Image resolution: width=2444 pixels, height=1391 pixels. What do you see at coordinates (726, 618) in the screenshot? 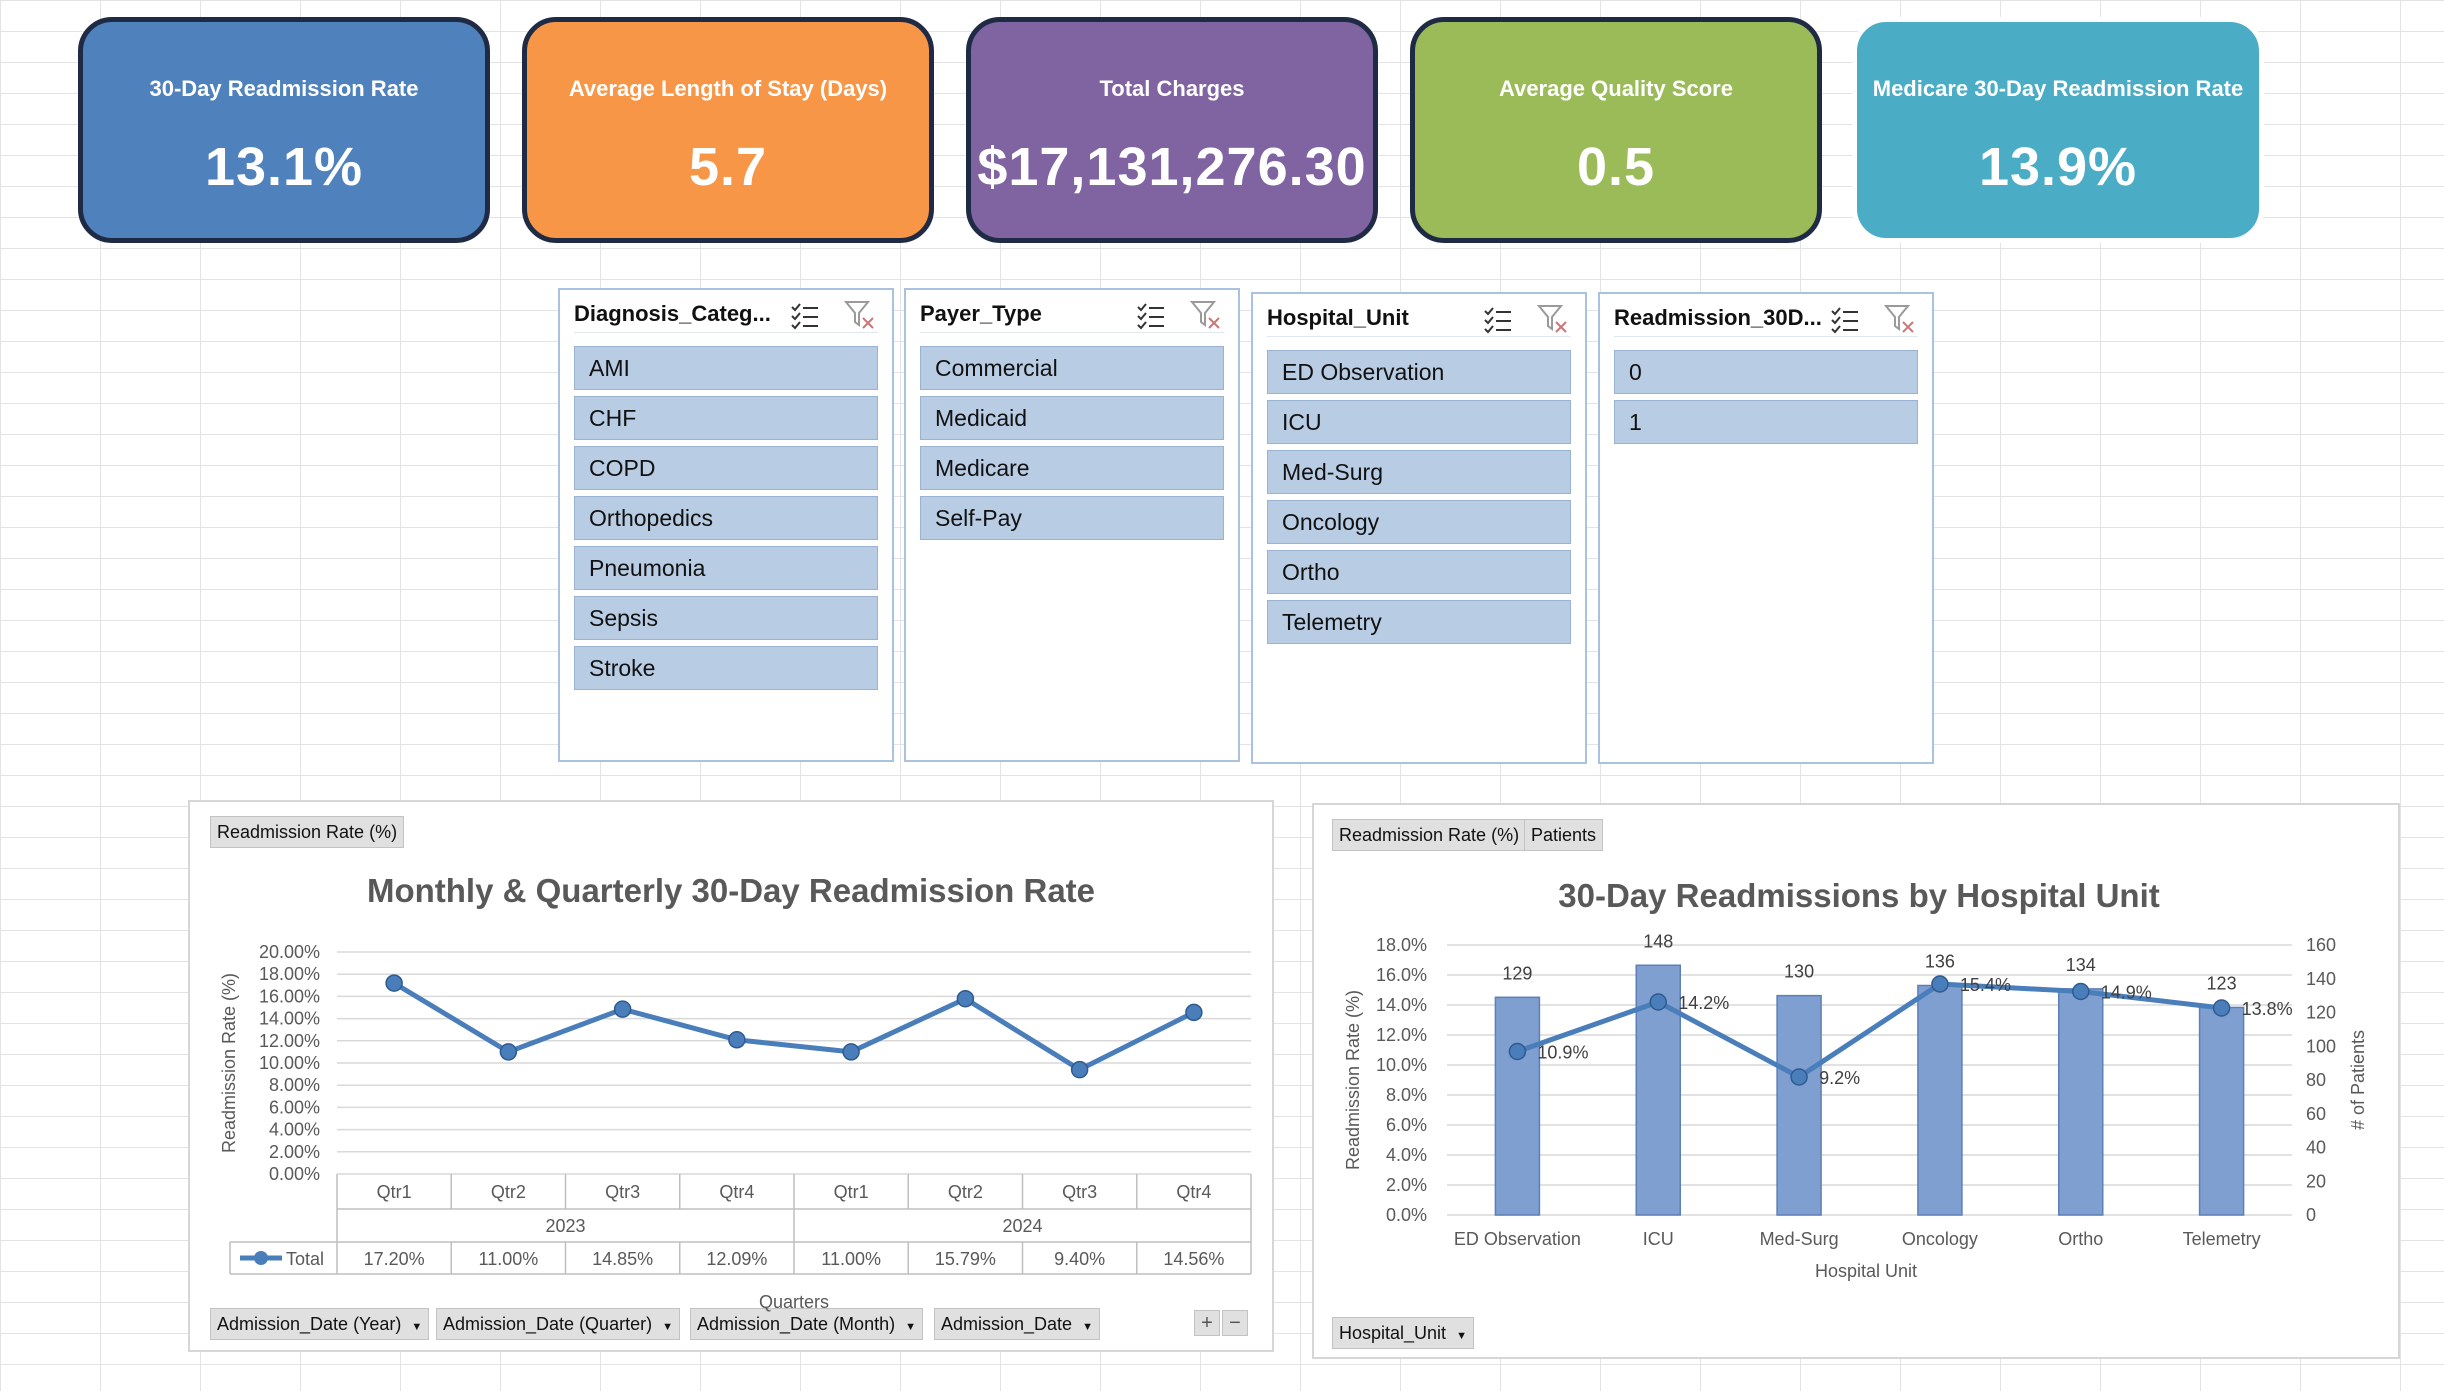
I see `slicer-item: Sepsis` at bounding box center [726, 618].